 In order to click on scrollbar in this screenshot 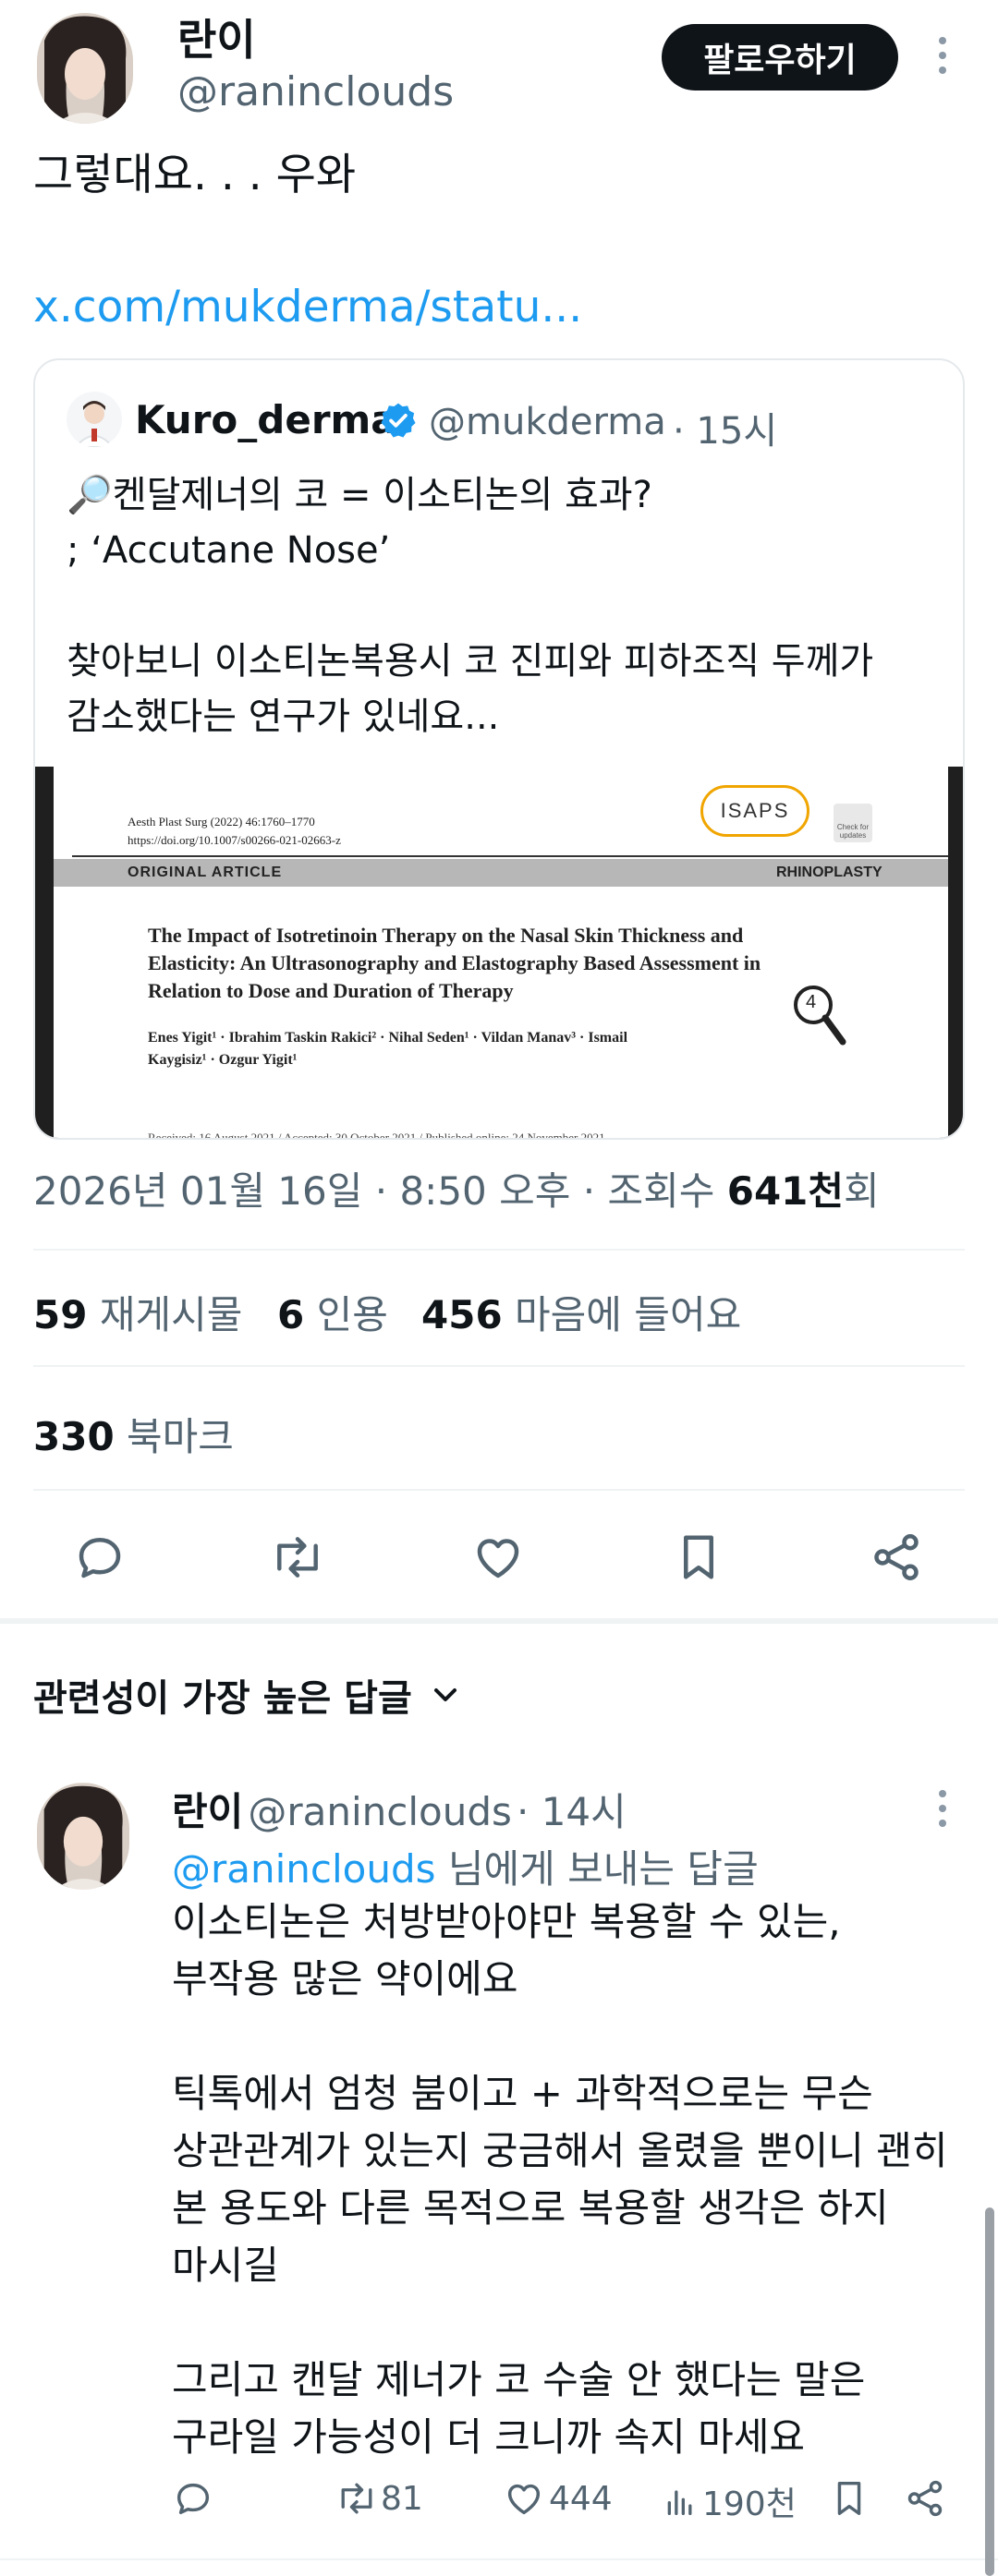, I will do `click(989, 2391)`.